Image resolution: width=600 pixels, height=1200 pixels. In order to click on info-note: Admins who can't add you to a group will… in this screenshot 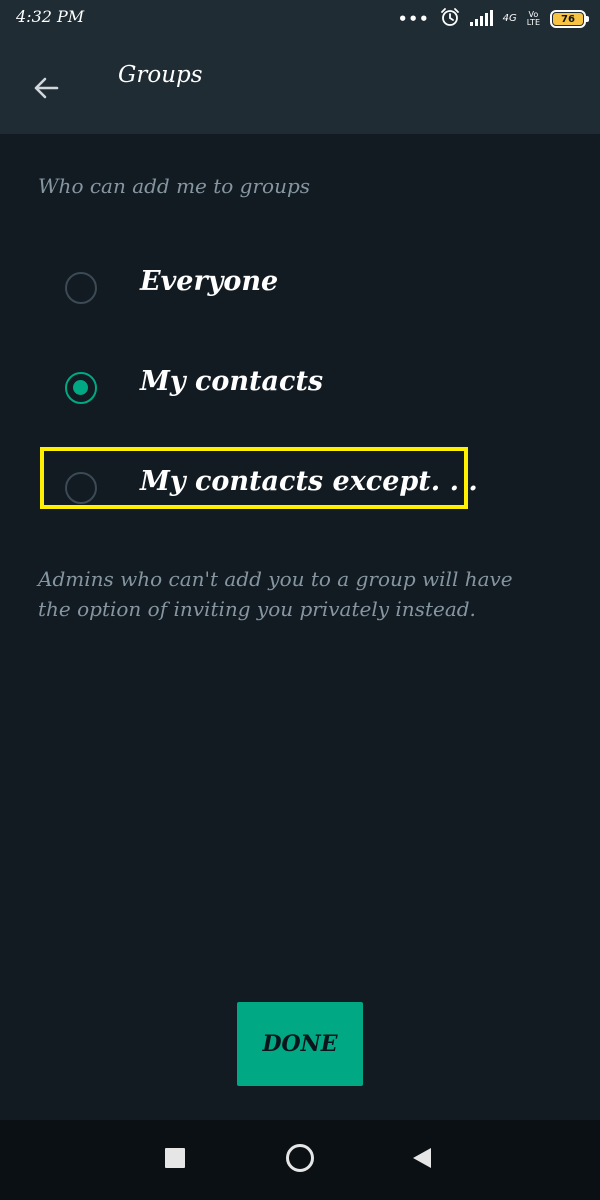, I will do `click(275, 594)`.